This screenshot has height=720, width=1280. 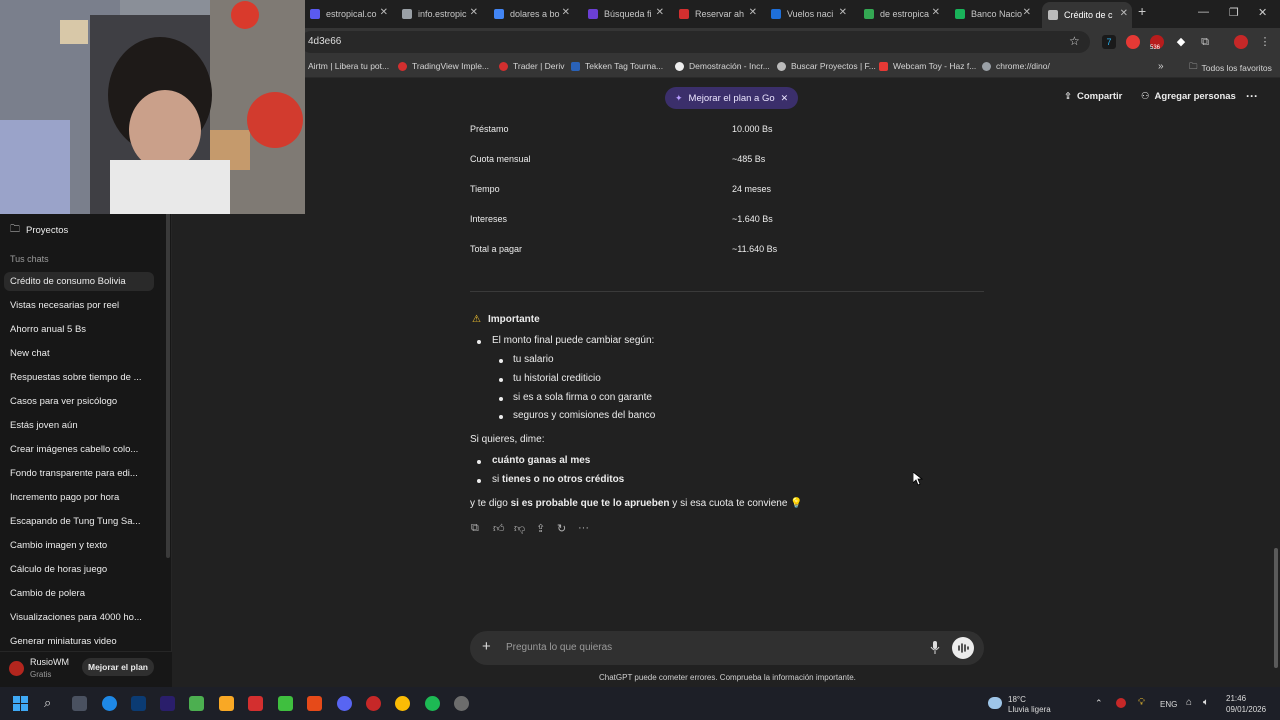 What do you see at coordinates (486, 646) in the screenshot?
I see `add-attachment-icon: +` at bounding box center [486, 646].